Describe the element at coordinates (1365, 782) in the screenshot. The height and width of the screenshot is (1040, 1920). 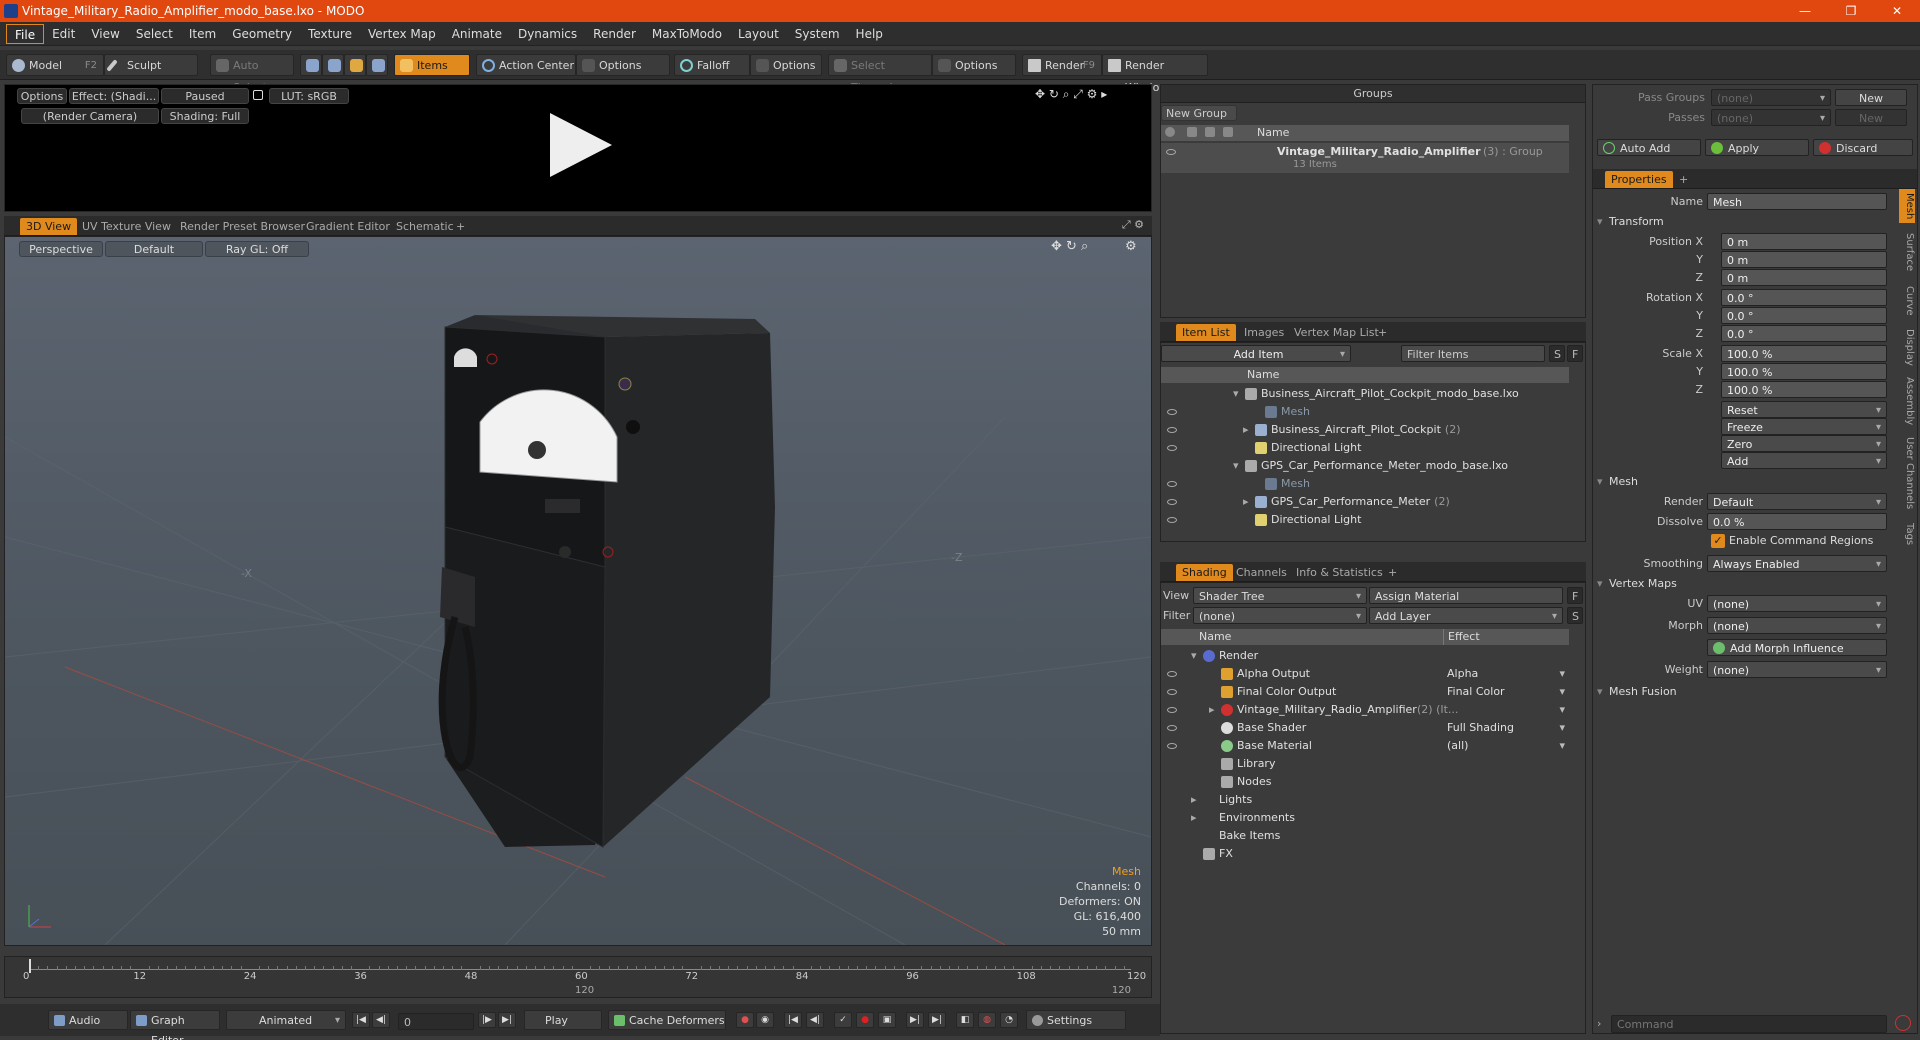
I see `shader-tree-row: Nodes` at that location.